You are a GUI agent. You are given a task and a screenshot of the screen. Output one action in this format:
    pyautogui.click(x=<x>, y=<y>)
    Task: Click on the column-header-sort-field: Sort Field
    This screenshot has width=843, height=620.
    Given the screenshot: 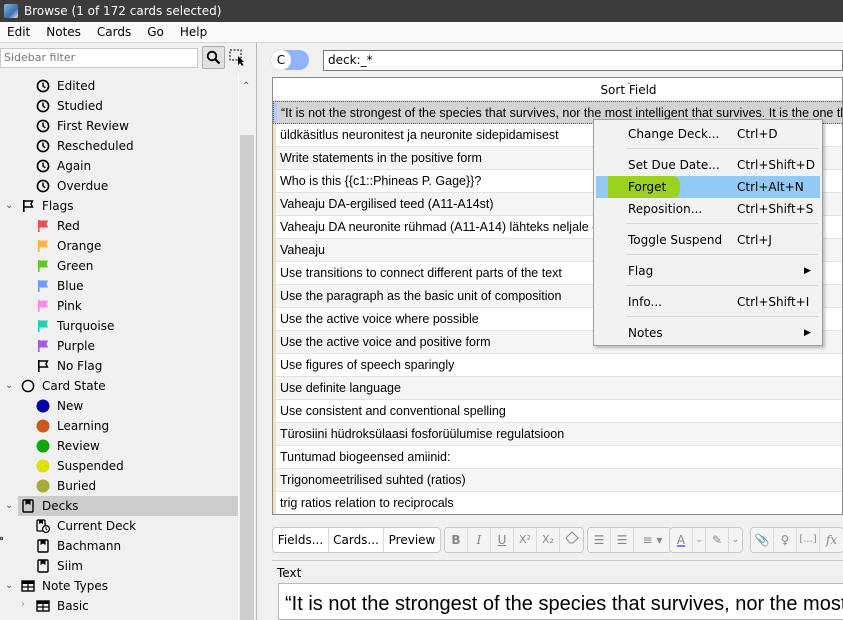 What is the action you would take?
    pyautogui.click(x=557, y=90)
    